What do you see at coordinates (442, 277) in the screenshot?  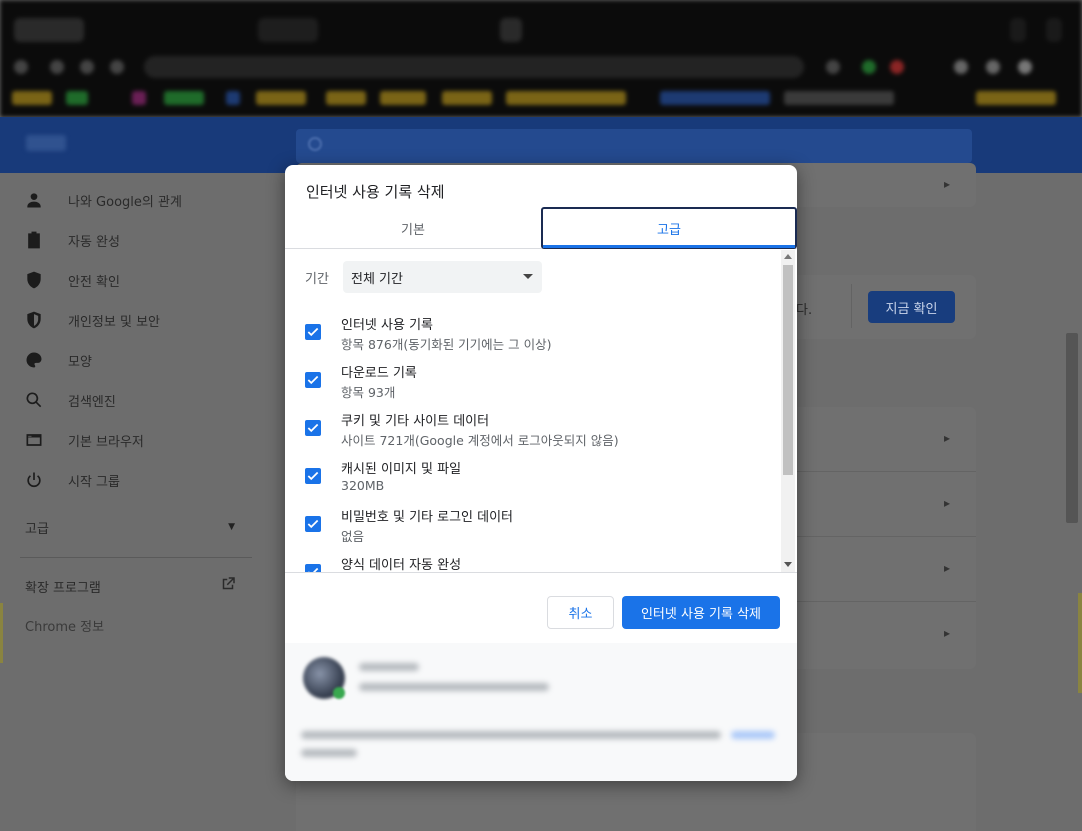 I see `time-range-select: 전체 기간` at bounding box center [442, 277].